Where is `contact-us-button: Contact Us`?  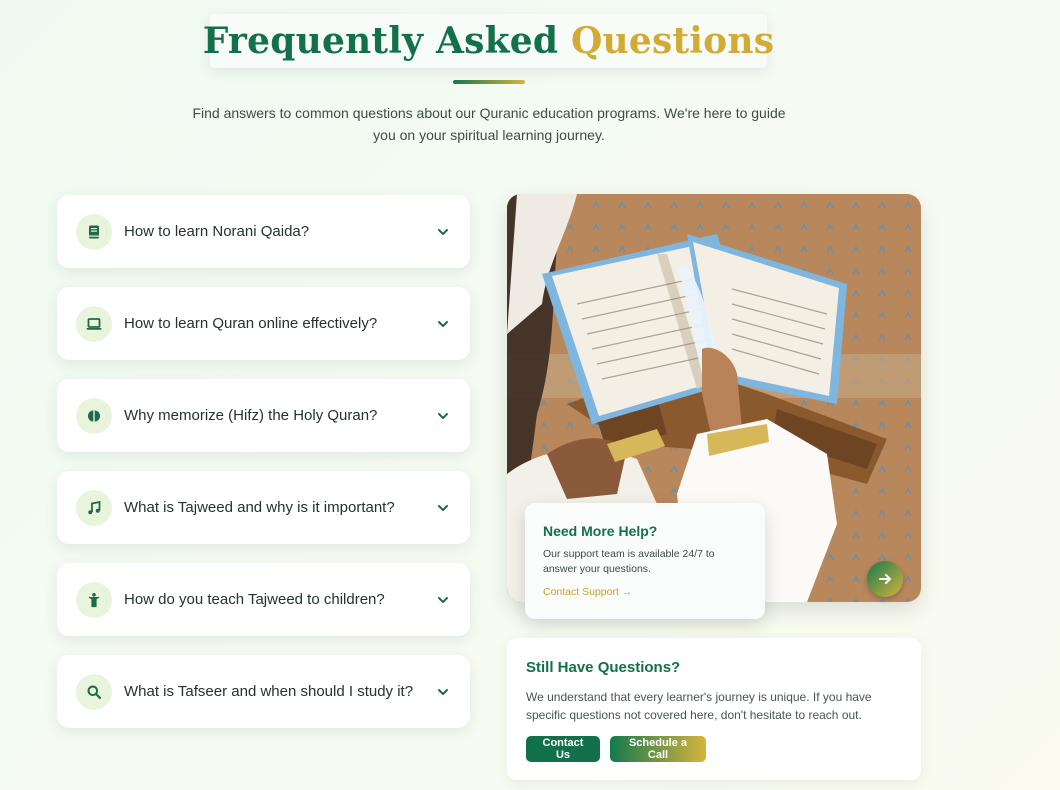 contact-us-button: Contact Us is located at coordinates (563, 749).